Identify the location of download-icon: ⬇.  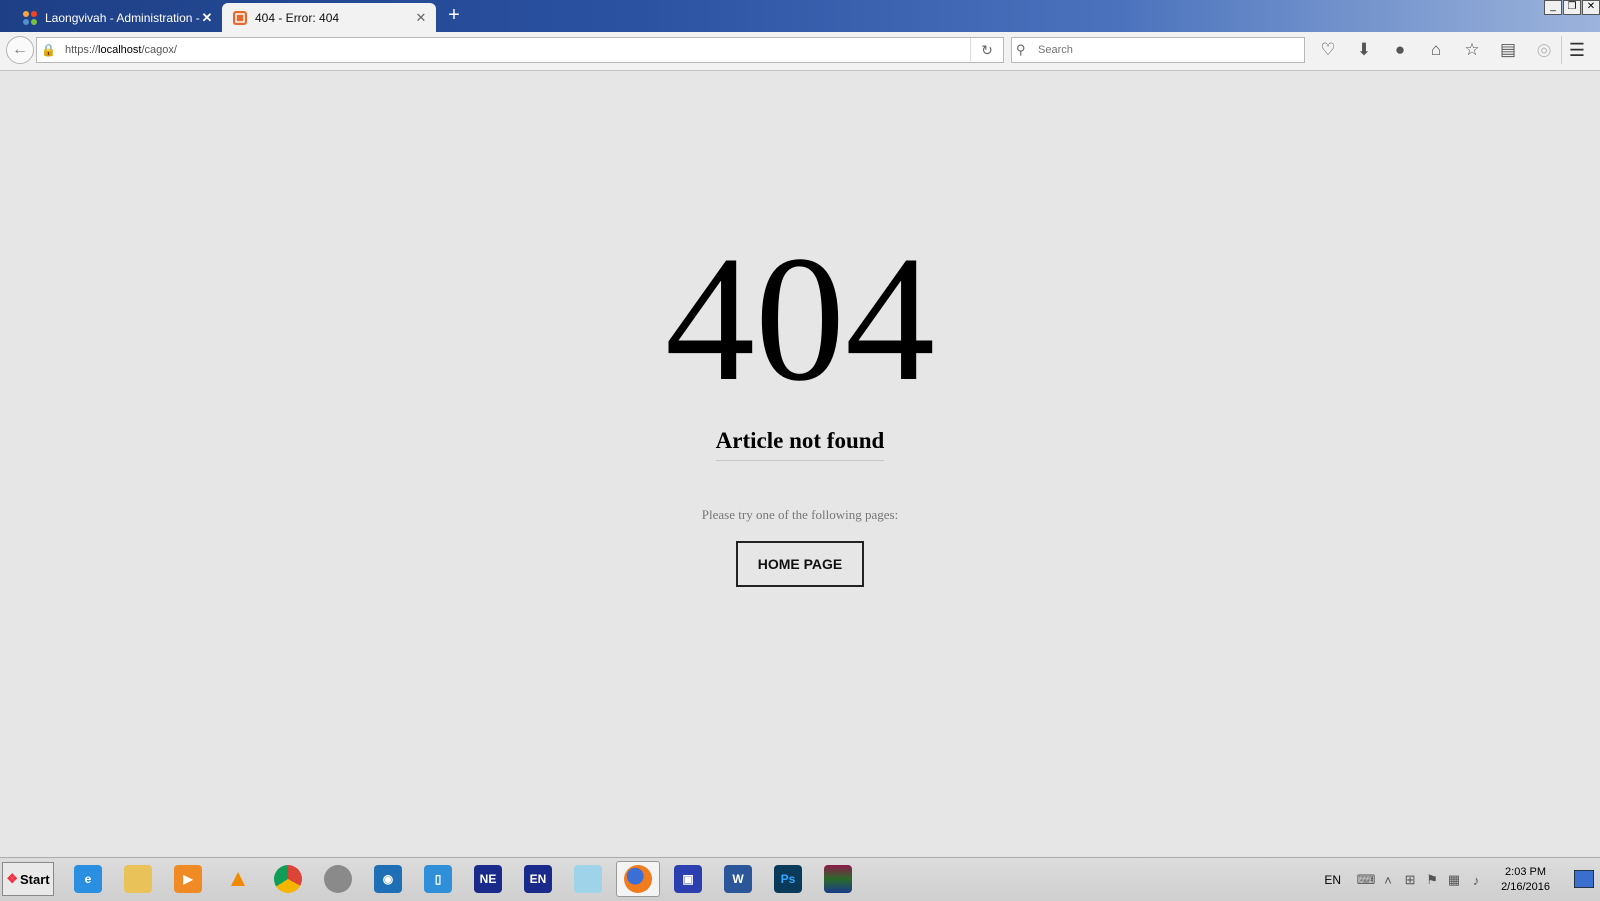
(1364, 50).